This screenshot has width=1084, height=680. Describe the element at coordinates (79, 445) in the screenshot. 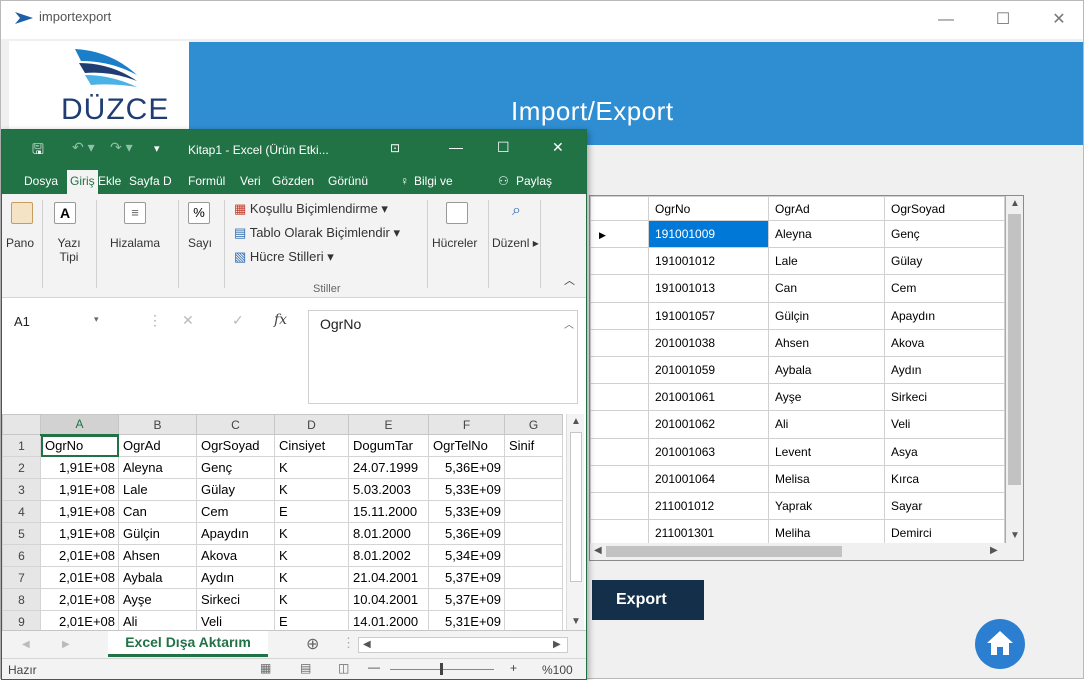

I see `cell: OgrNo` at that location.